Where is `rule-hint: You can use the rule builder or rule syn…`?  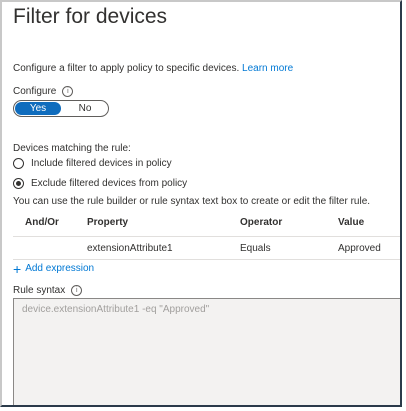
rule-hint: You can use the rule builder or rule syn… is located at coordinates (192, 201).